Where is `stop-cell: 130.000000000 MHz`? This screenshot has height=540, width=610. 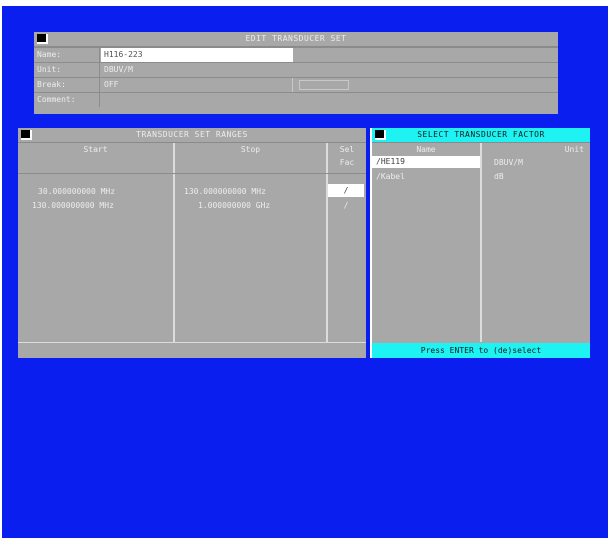
stop-cell: 130.000000000 MHz is located at coordinates (225, 191).